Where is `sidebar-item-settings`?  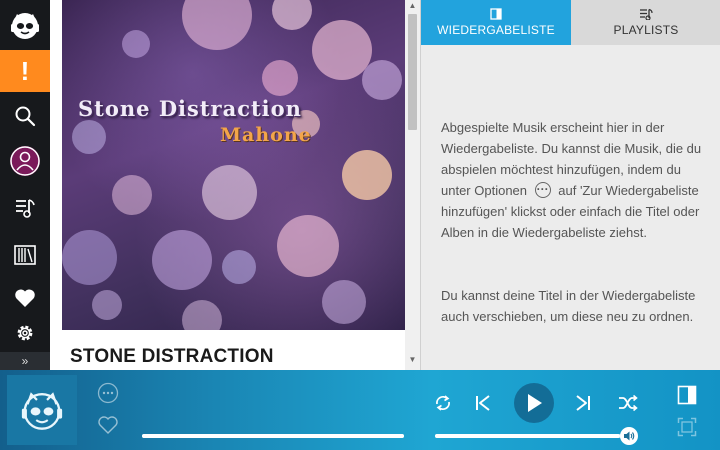
sidebar-item-settings is located at coordinates (25, 333).